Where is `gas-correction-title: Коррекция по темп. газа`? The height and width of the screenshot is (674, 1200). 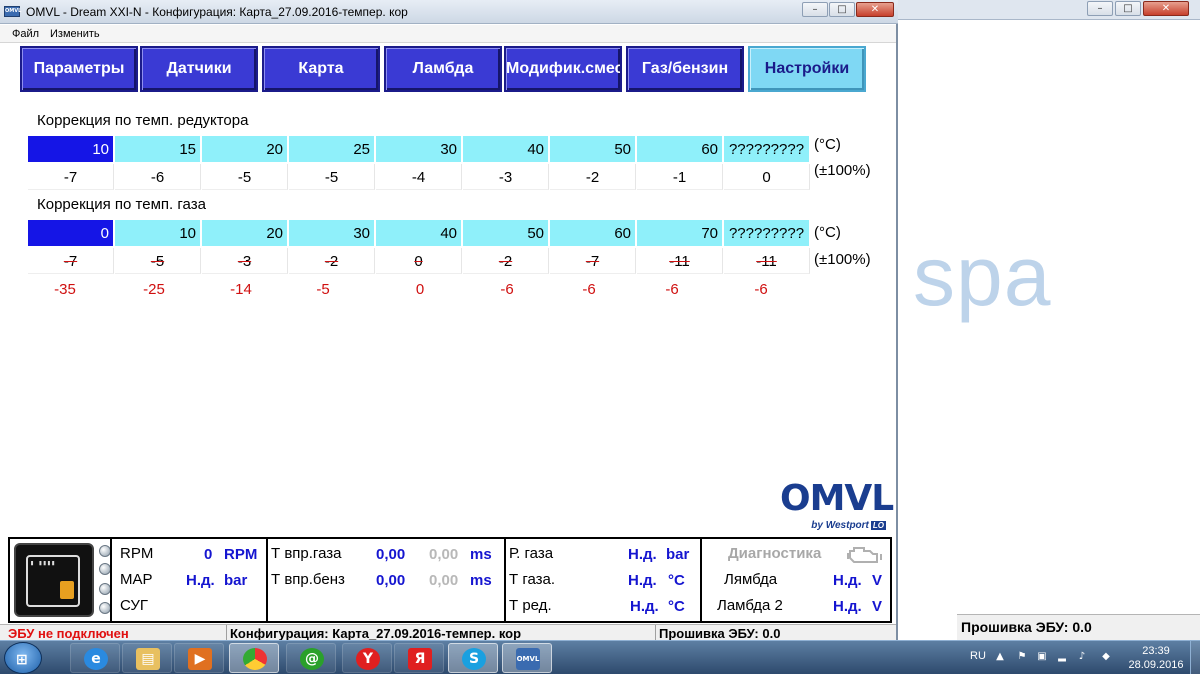 gas-correction-title: Коррекция по темп. газа is located at coordinates (121, 204).